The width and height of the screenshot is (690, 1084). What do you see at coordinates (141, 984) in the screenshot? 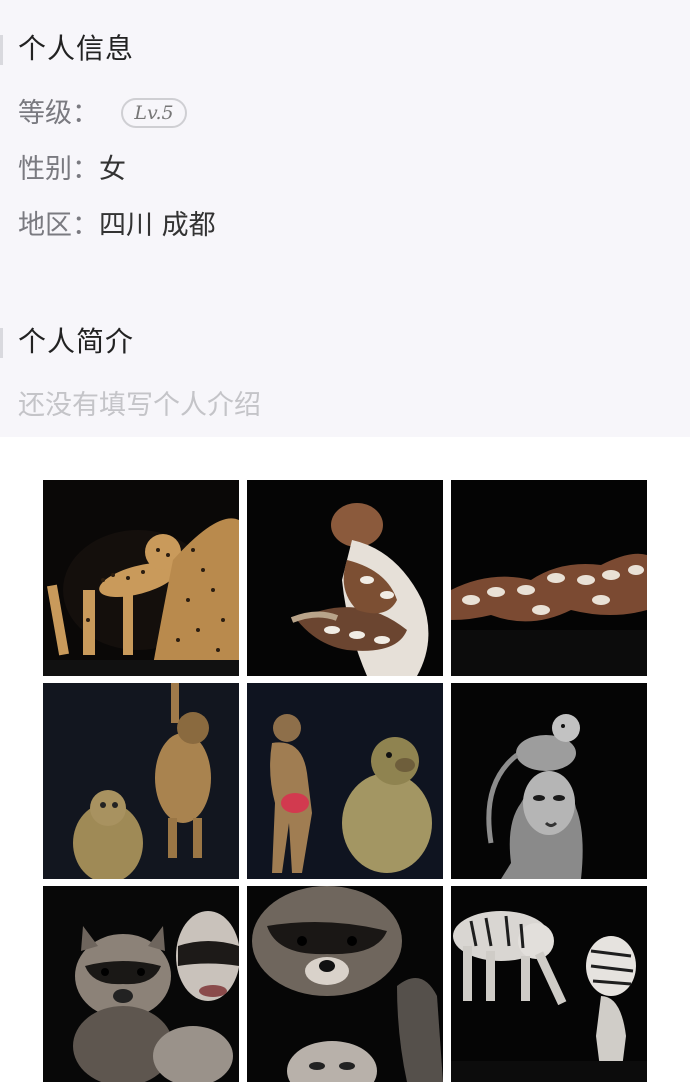
I see `raccoon-bodypaint-photo` at bounding box center [141, 984].